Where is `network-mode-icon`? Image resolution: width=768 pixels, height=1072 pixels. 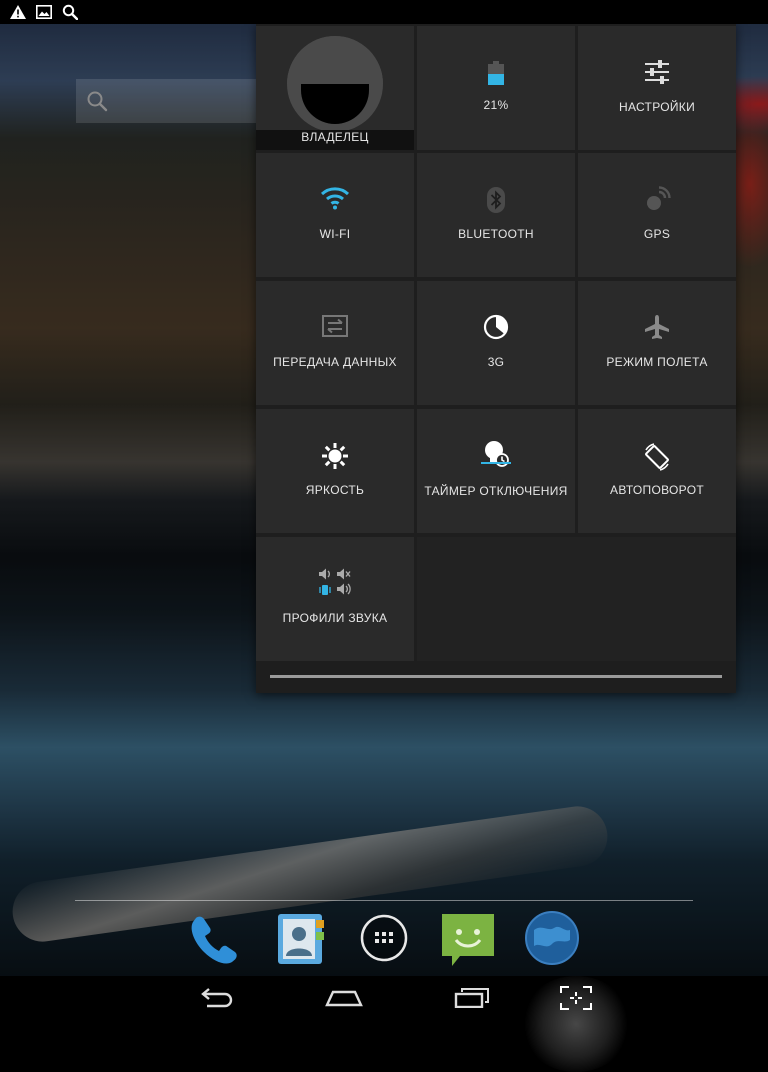
network-mode-icon is located at coordinates (496, 328).